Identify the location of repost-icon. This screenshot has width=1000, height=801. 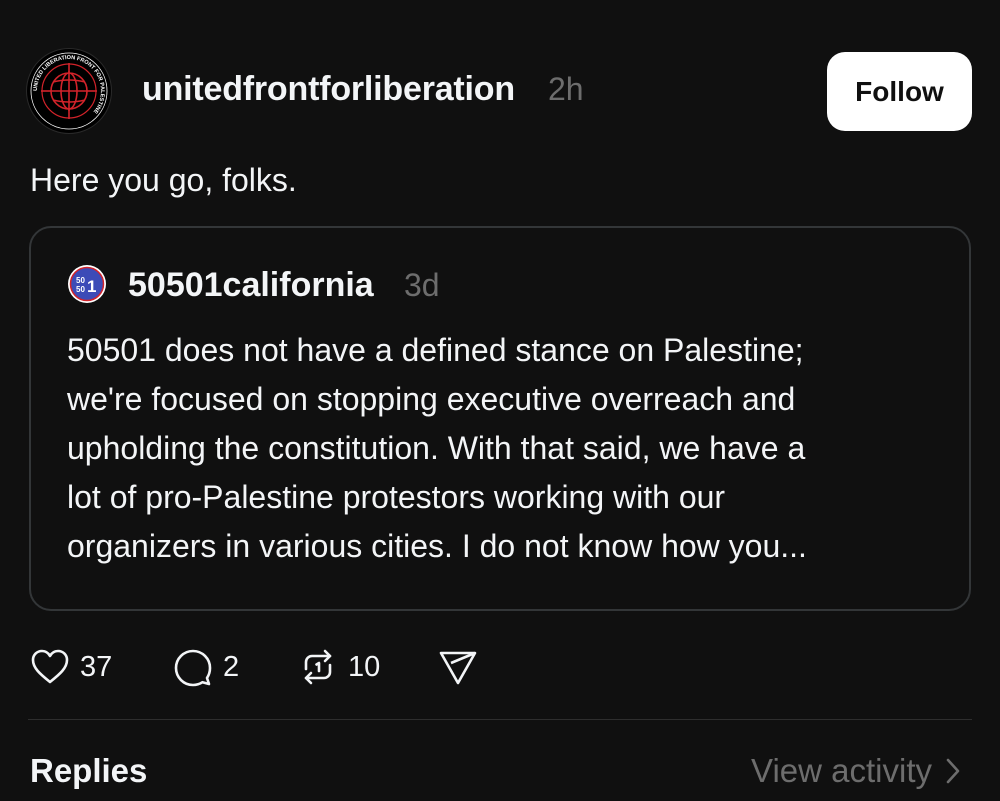
(318, 667).